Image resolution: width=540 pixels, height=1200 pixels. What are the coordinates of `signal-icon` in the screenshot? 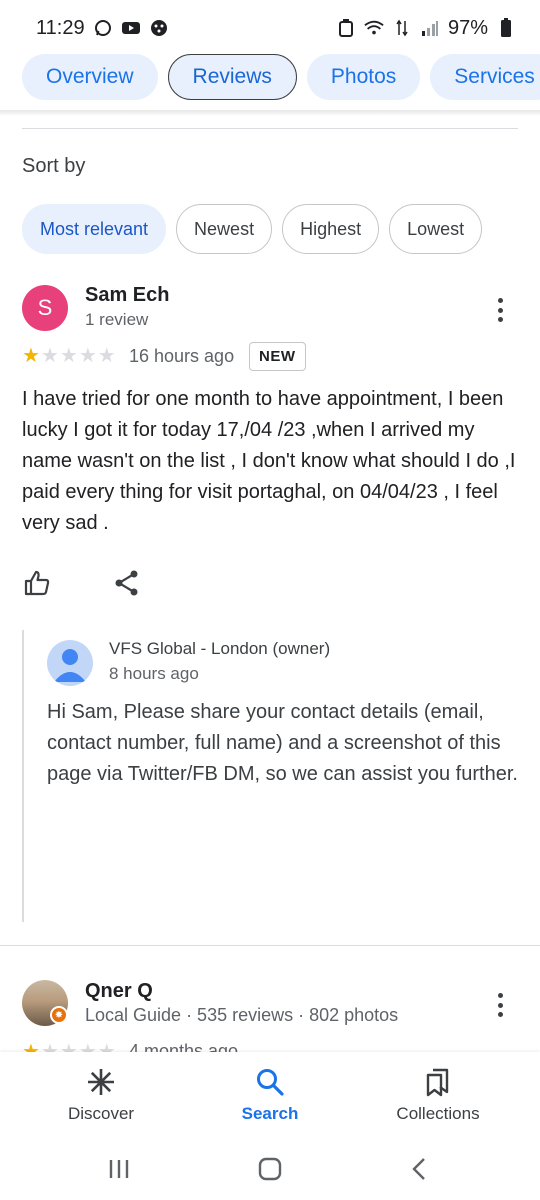 It's located at (430, 28).